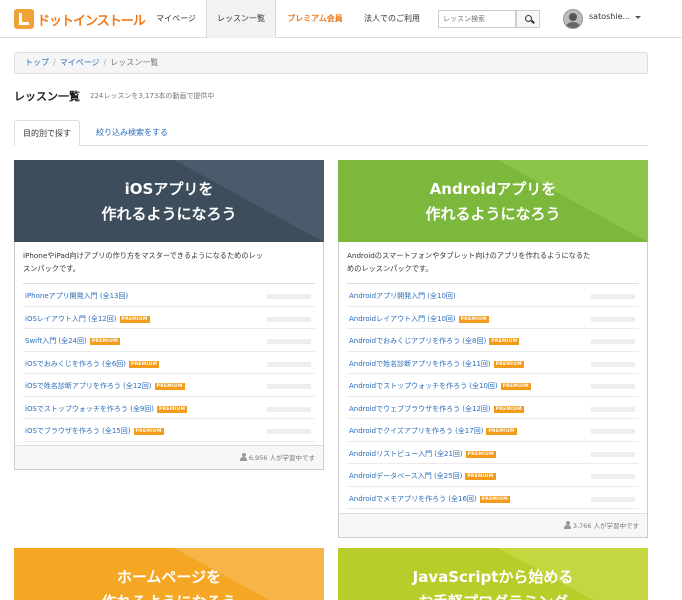 The width and height of the screenshot is (682, 600). I want to click on lesson-link: iOSレイアウト入門 (全12回) PREMIUM, so click(87, 319).